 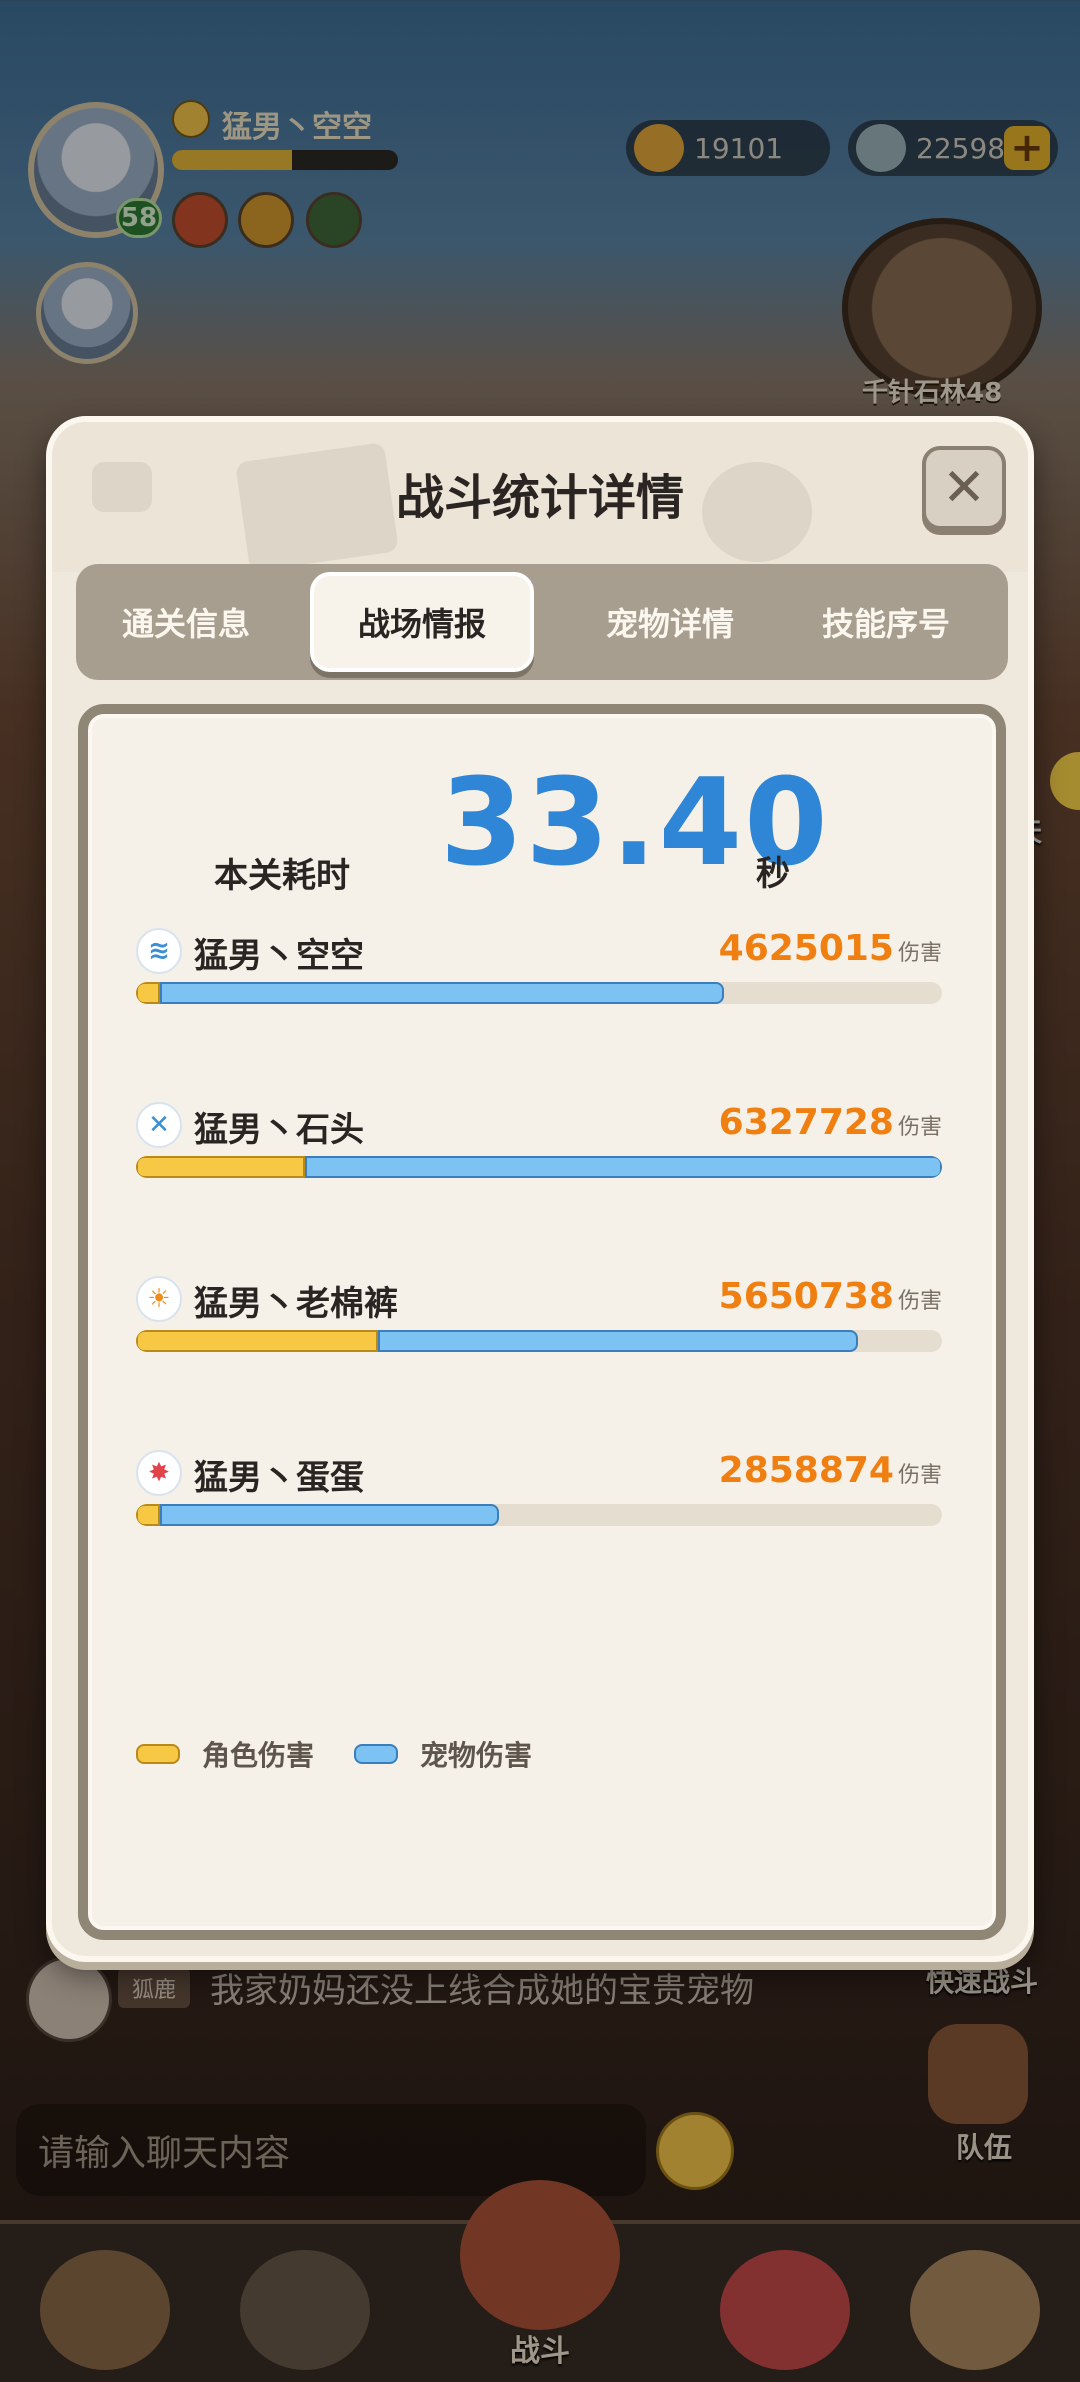 I want to click on tab-pet-details: 宠物详情, so click(x=670, y=622).